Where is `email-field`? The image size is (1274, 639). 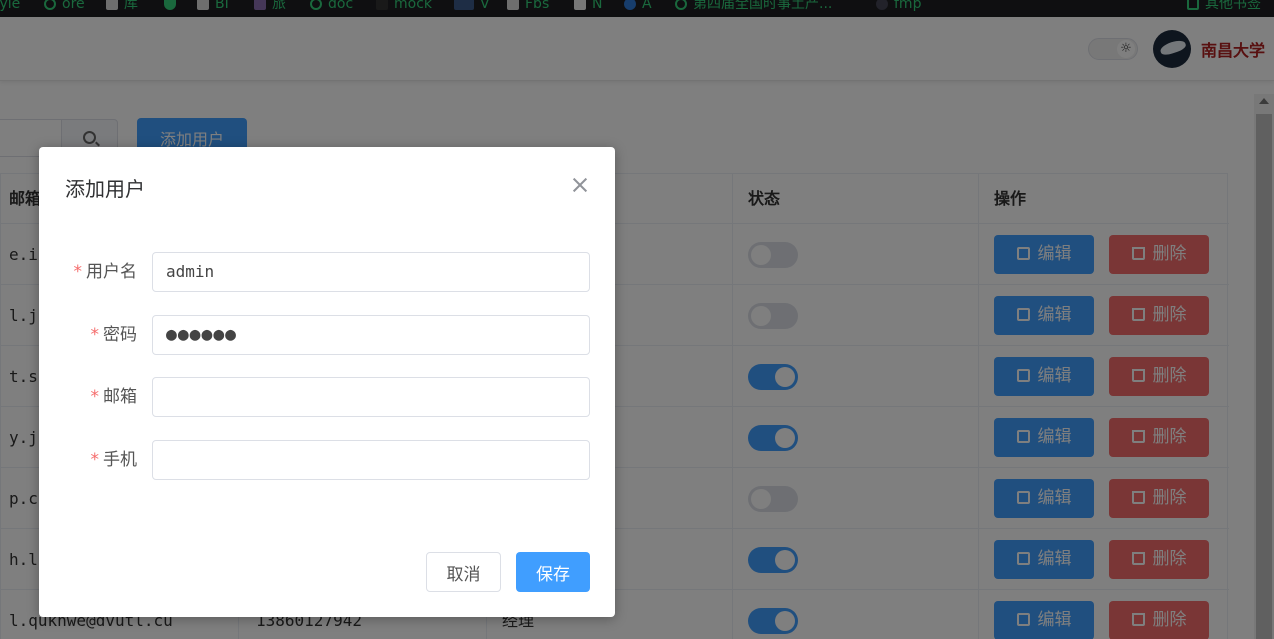 email-field is located at coordinates (371, 397).